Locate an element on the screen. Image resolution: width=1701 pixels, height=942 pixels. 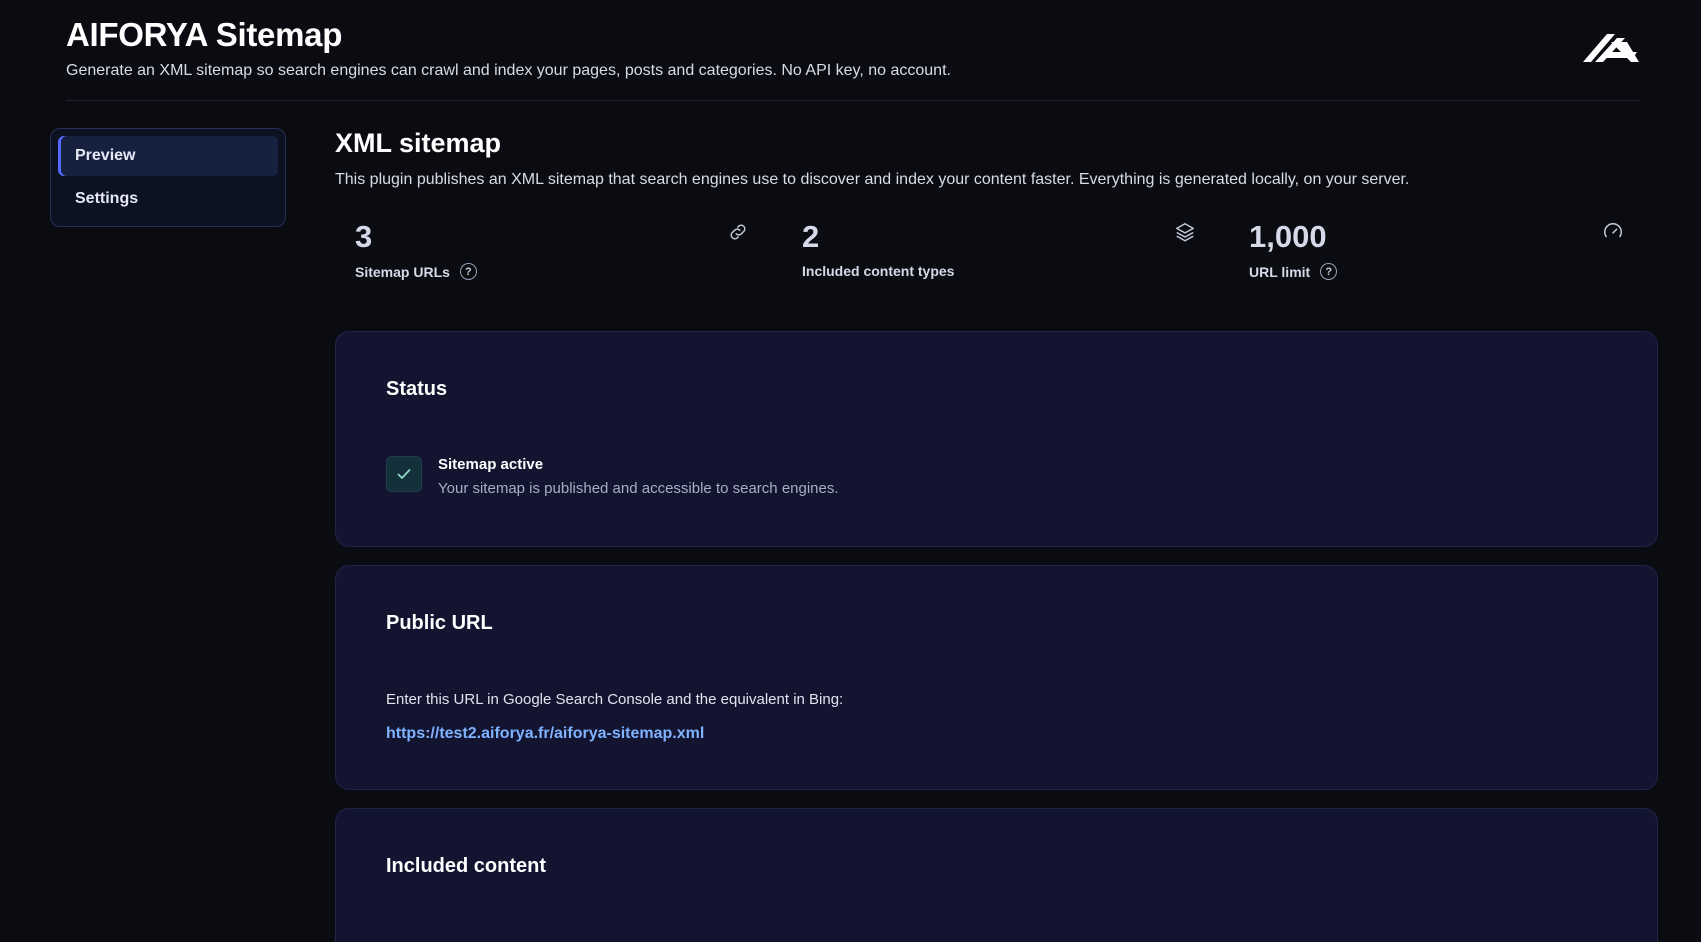
aiforya-logo-icon is located at coordinates (1611, 48).